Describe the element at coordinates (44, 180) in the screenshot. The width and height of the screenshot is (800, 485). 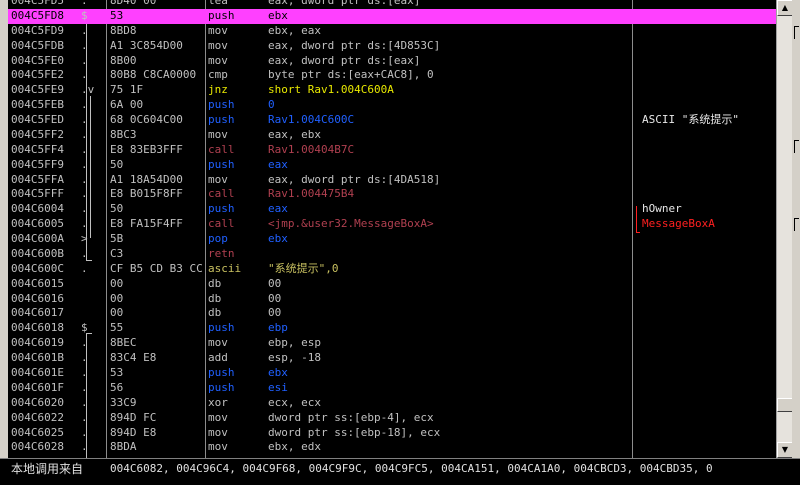
I see `row-address: 004C5FFA` at that location.